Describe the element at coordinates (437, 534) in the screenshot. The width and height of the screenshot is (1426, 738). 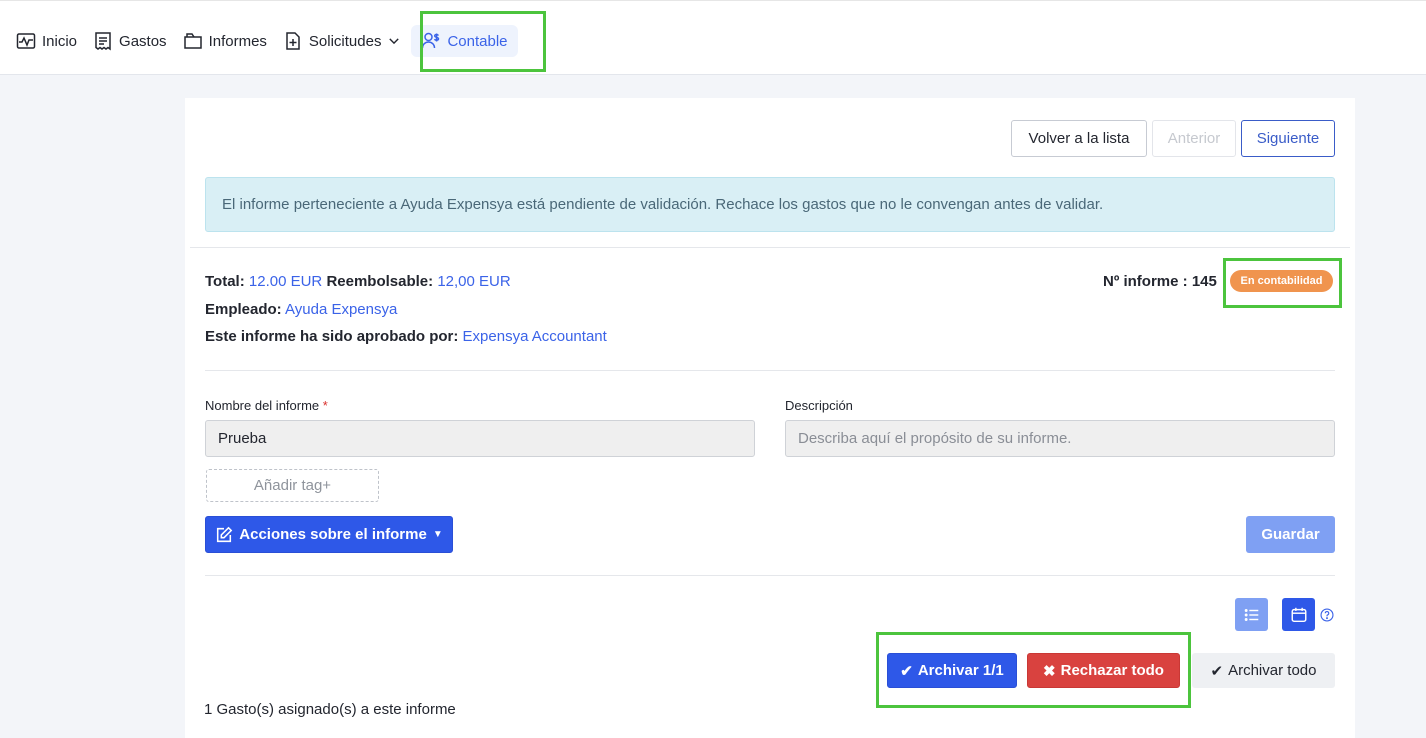
I see `caret-down-icon: ▼` at that location.